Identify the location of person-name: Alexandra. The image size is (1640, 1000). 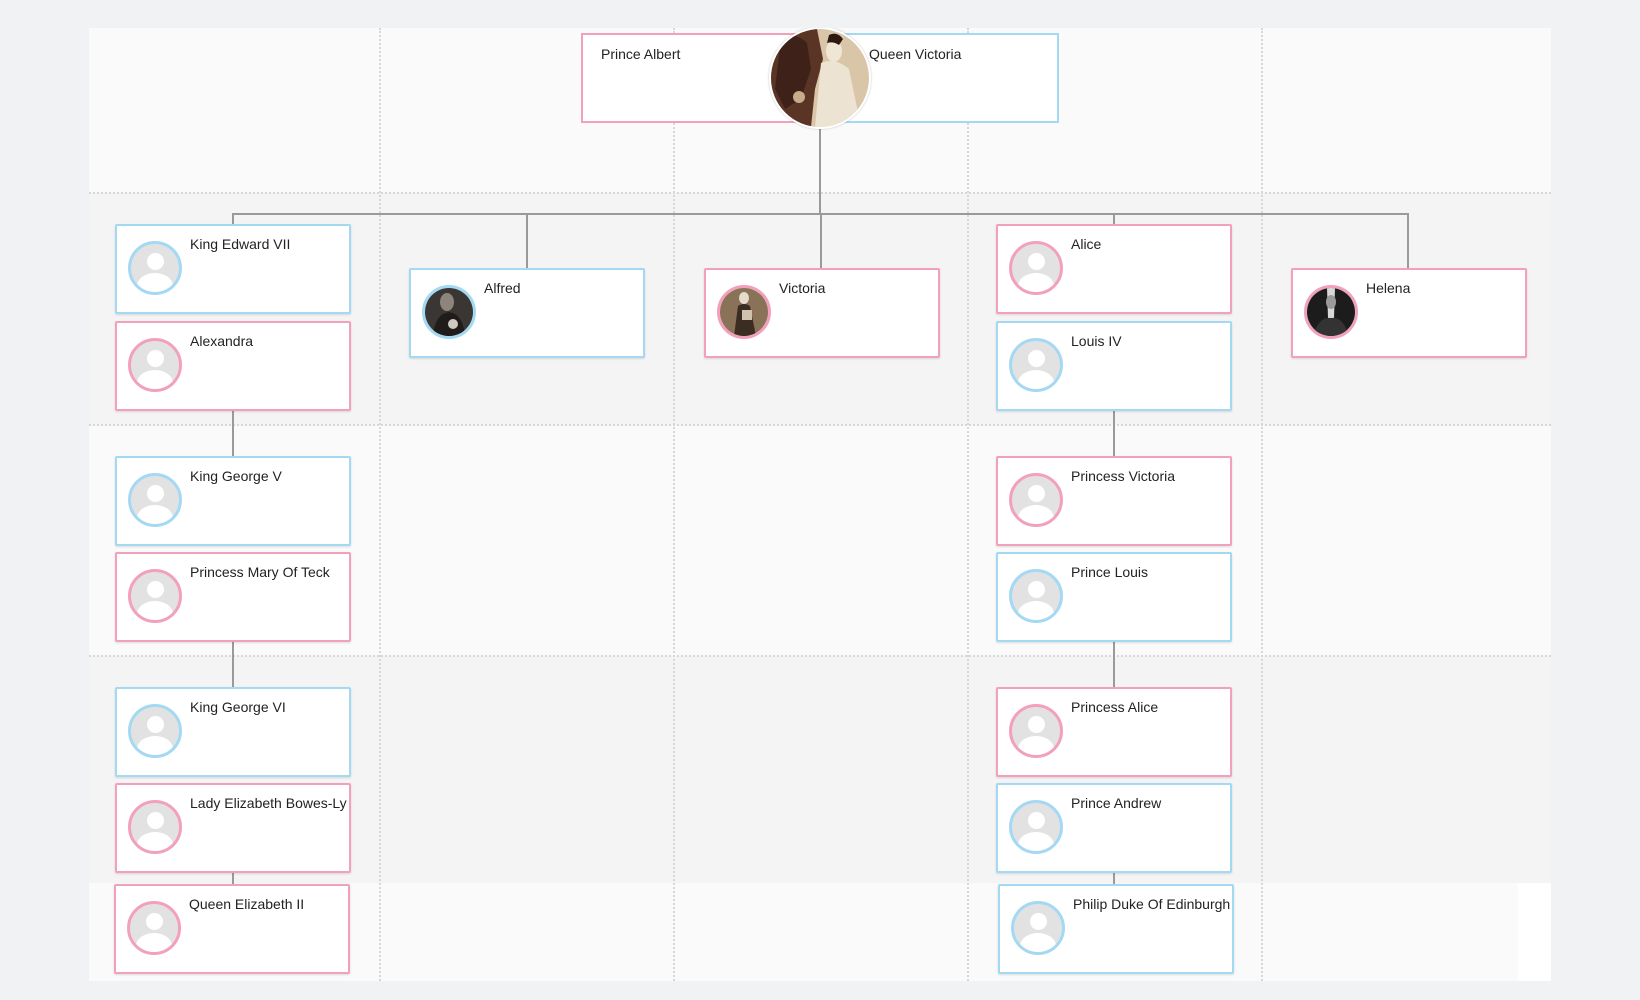
(222, 341).